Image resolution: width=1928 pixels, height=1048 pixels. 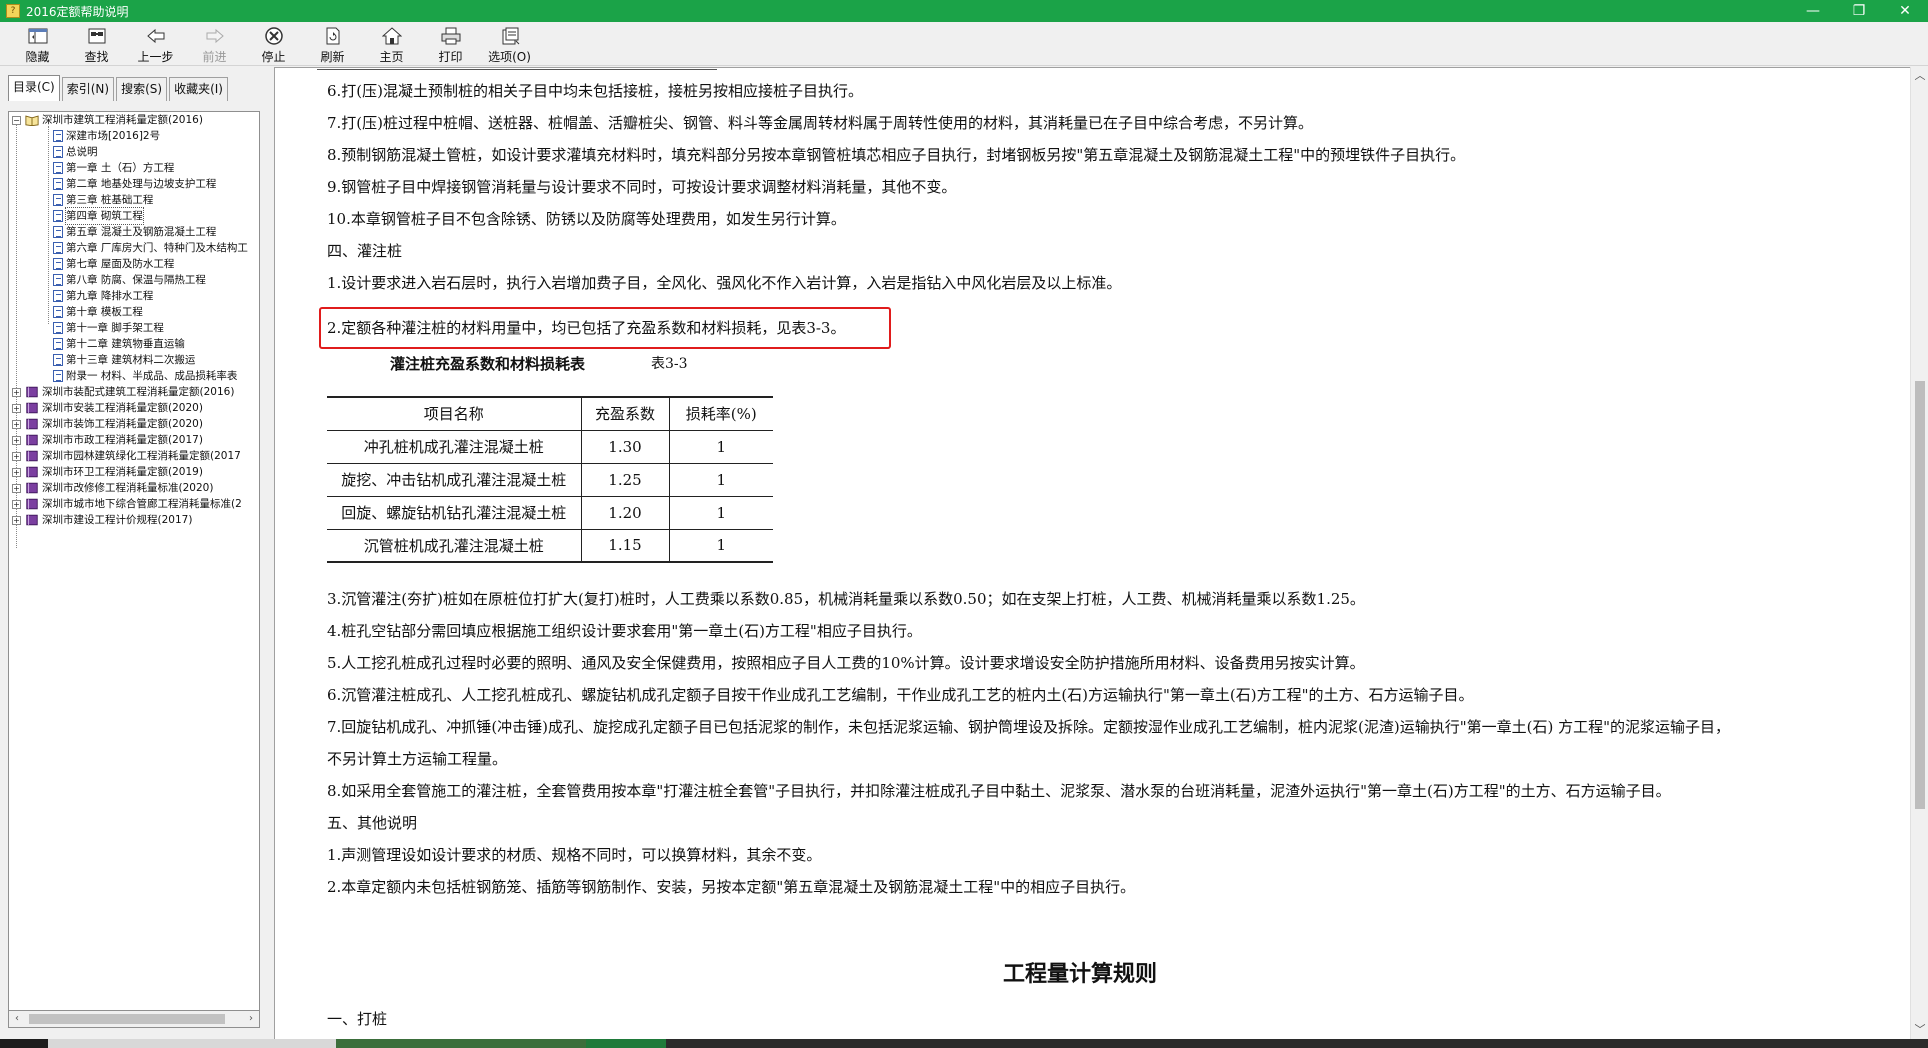 I want to click on stop-button: 停止, so click(x=273, y=44).